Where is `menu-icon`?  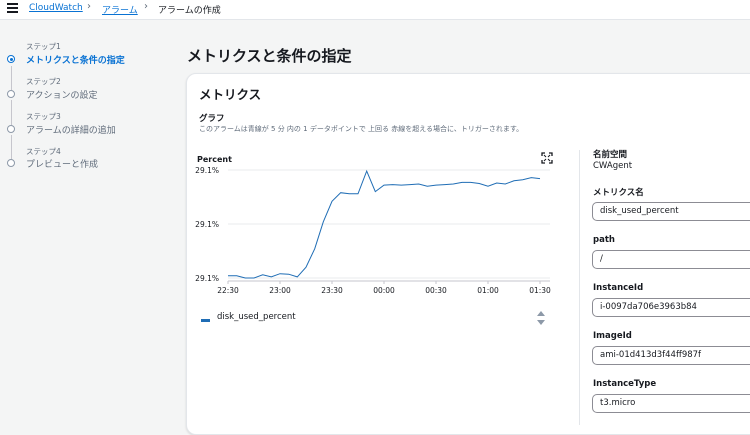 menu-icon is located at coordinates (12, 8).